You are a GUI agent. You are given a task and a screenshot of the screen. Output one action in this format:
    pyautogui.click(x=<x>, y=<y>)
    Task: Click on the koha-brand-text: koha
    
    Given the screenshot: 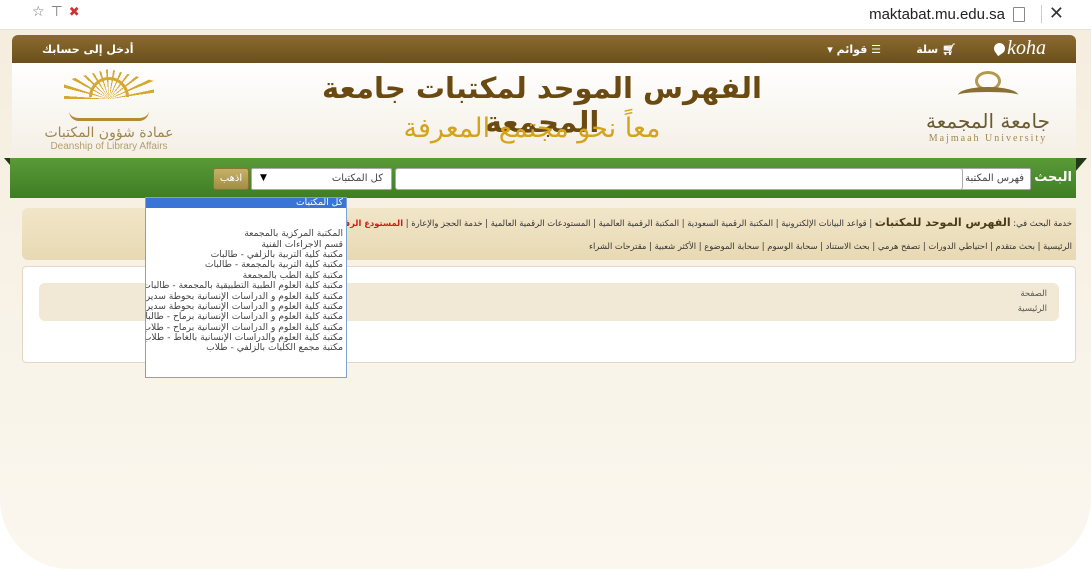 What is the action you would take?
    pyautogui.click(x=1026, y=48)
    